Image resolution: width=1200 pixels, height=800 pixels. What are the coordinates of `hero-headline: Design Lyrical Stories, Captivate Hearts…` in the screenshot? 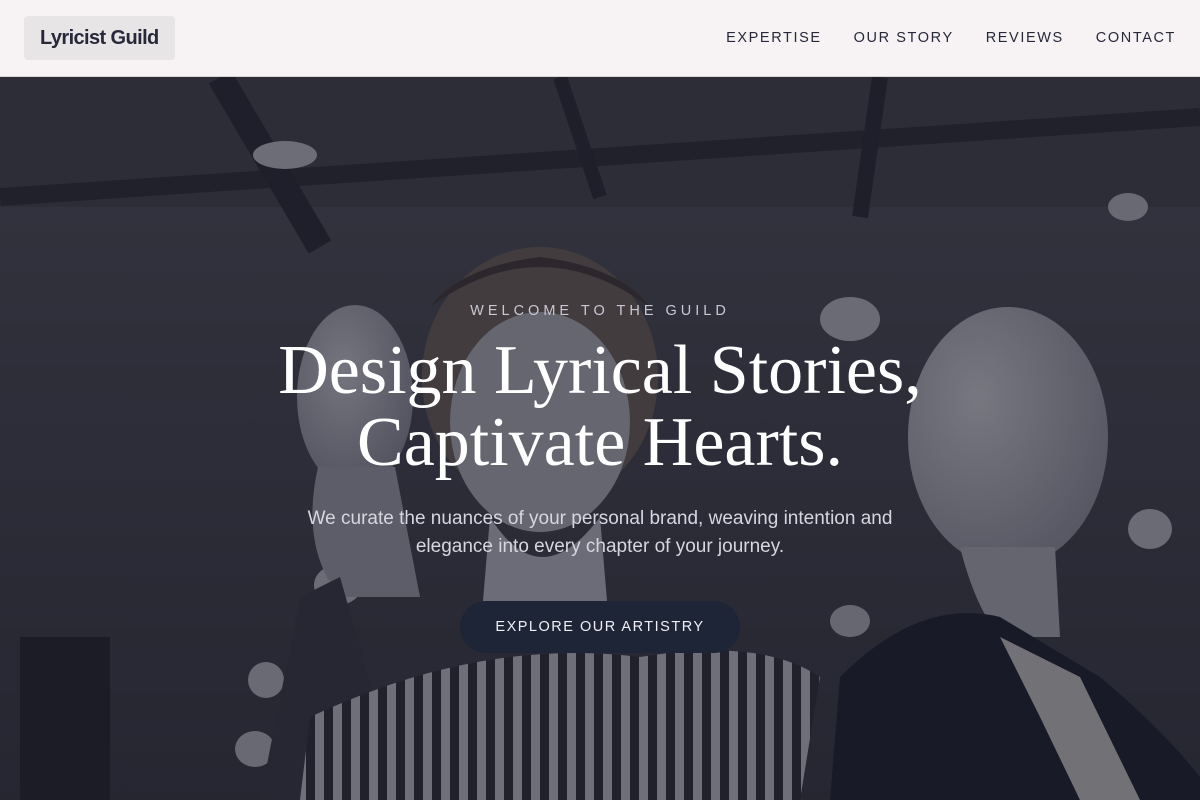 It's located at (600, 406).